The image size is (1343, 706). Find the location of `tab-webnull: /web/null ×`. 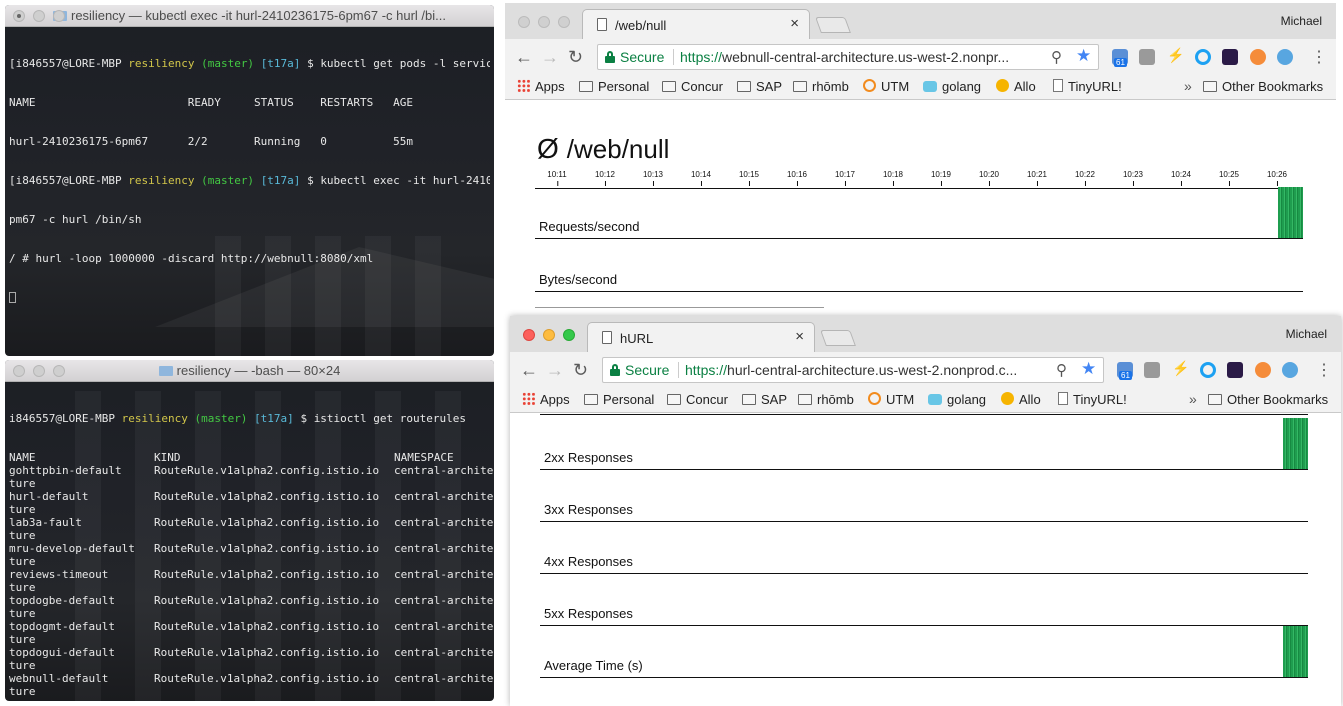

tab-webnull: /web/null × is located at coordinates (696, 24).